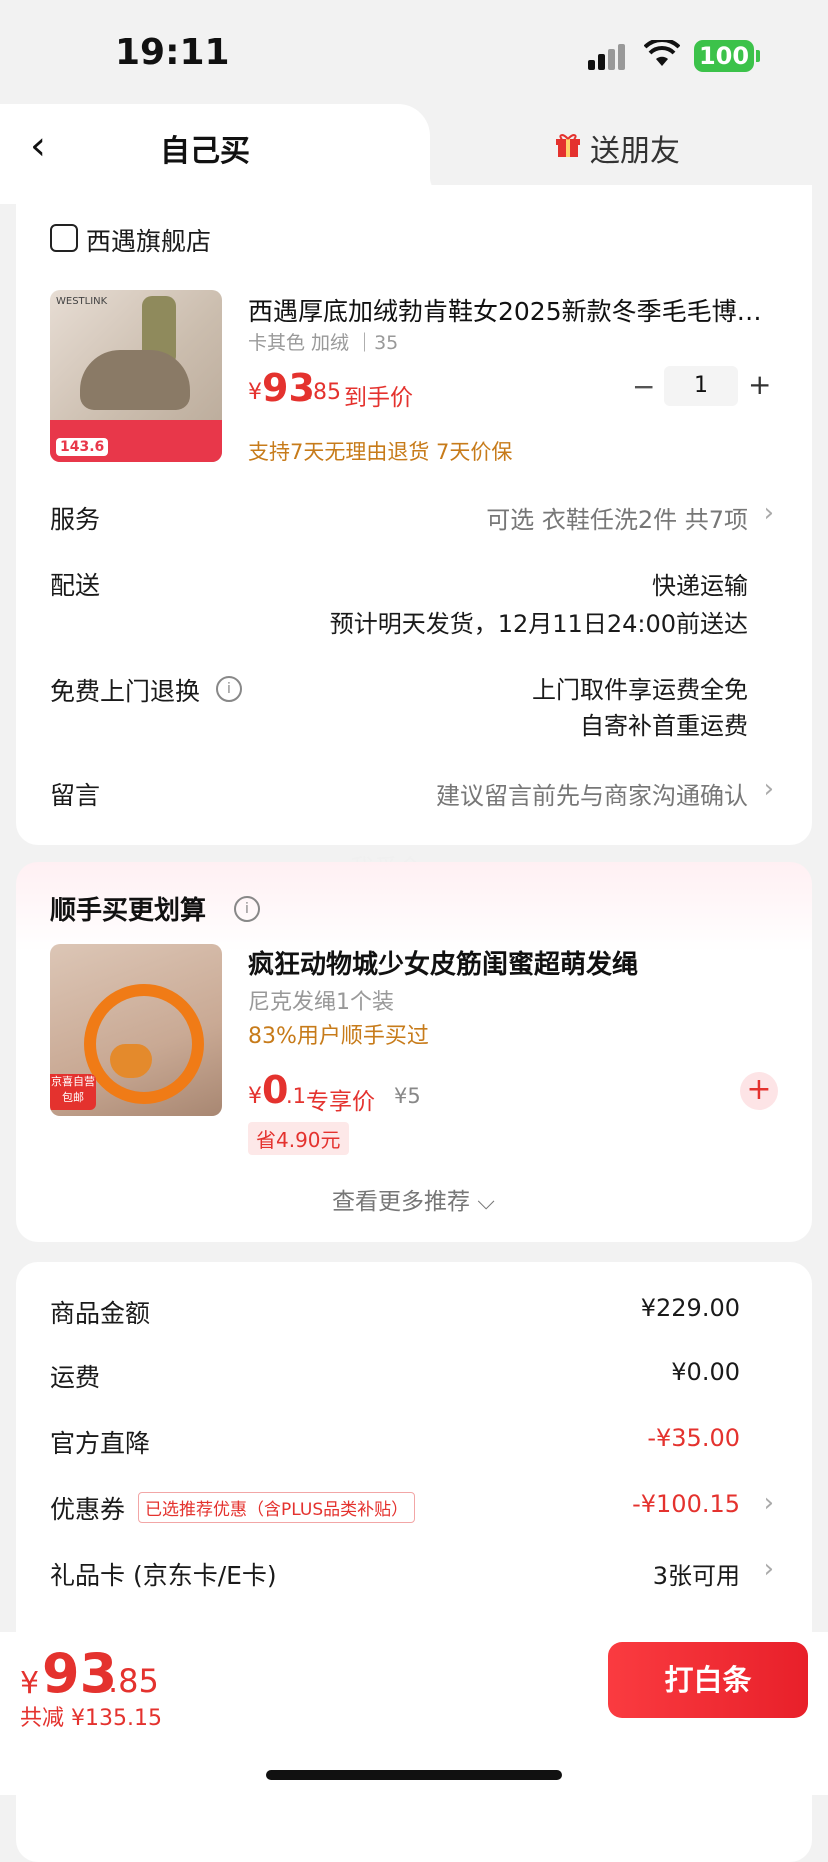  What do you see at coordinates (568, 145) in the screenshot?
I see `gift-icon` at bounding box center [568, 145].